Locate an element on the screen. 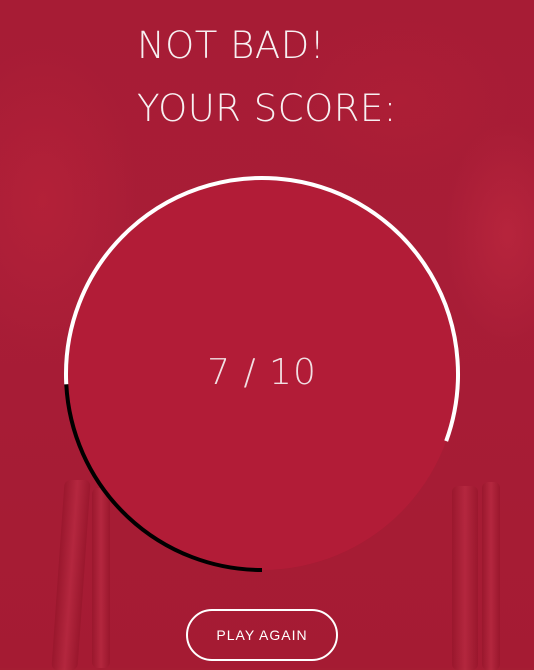  result-headline: NOT BAD! is located at coordinates (231, 45).